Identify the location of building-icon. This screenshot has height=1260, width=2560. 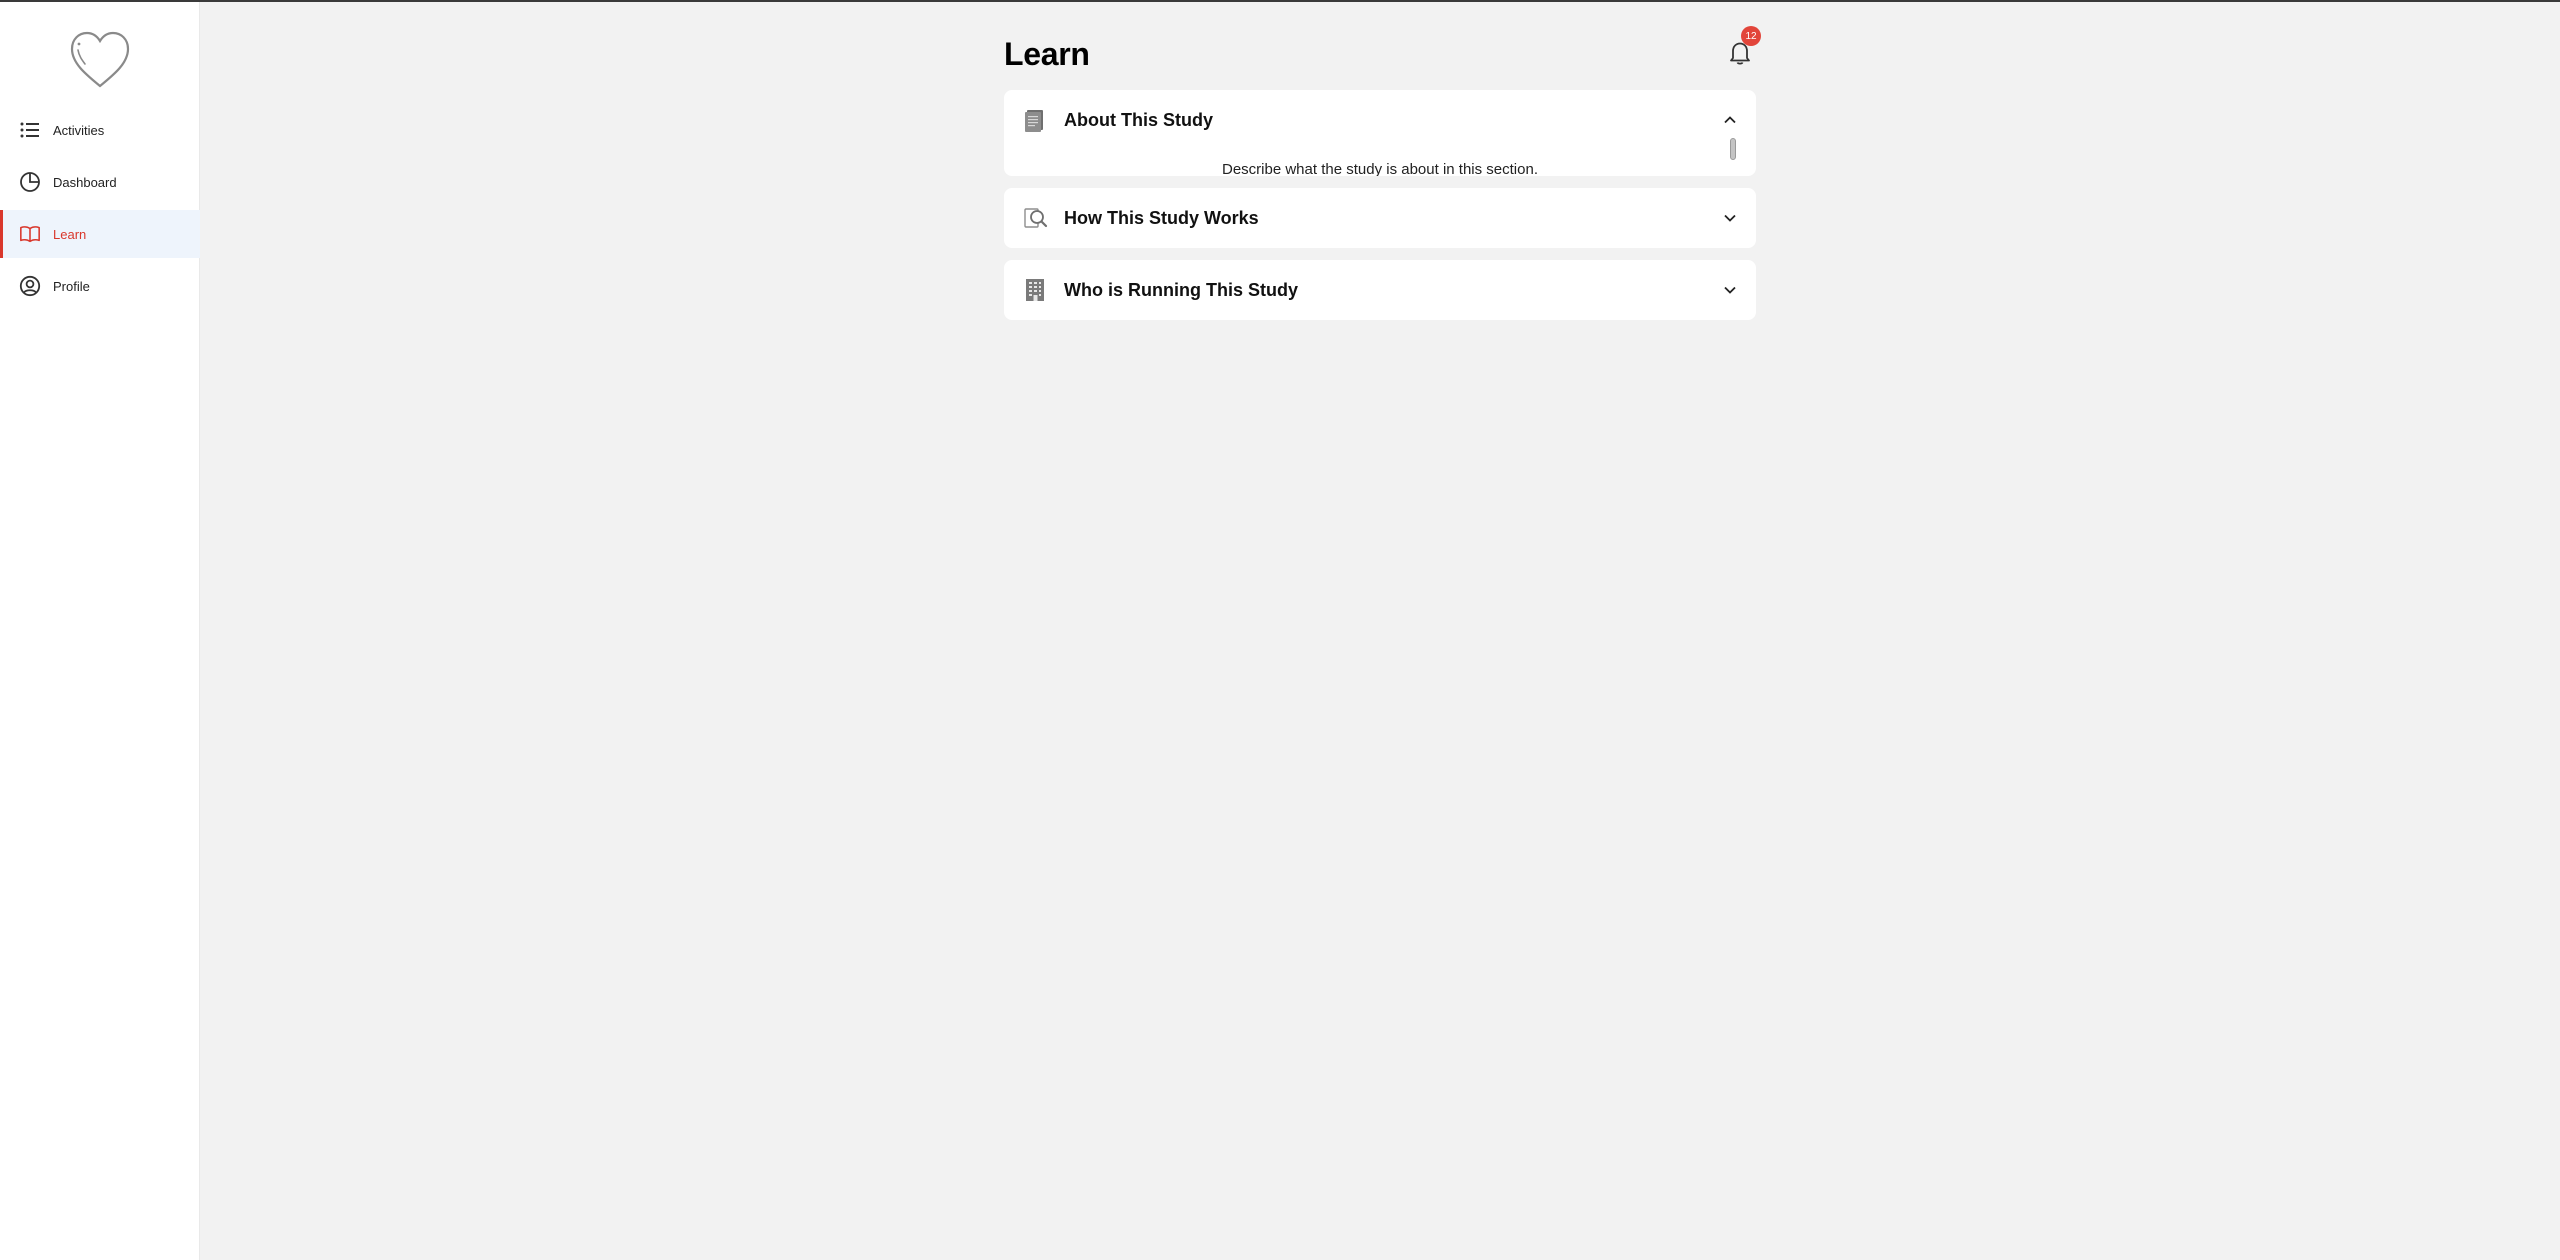
(1035, 290).